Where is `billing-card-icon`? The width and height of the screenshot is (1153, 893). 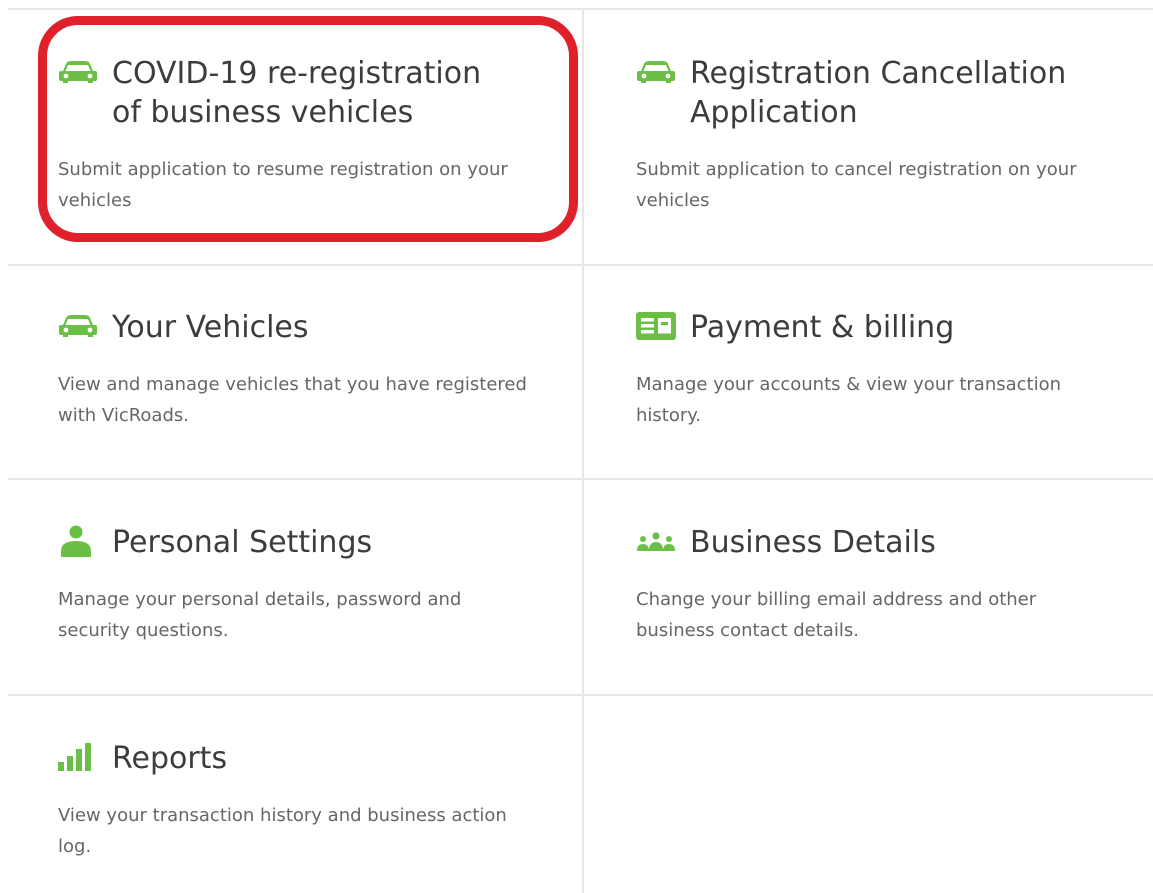
billing-card-icon is located at coordinates (656, 326).